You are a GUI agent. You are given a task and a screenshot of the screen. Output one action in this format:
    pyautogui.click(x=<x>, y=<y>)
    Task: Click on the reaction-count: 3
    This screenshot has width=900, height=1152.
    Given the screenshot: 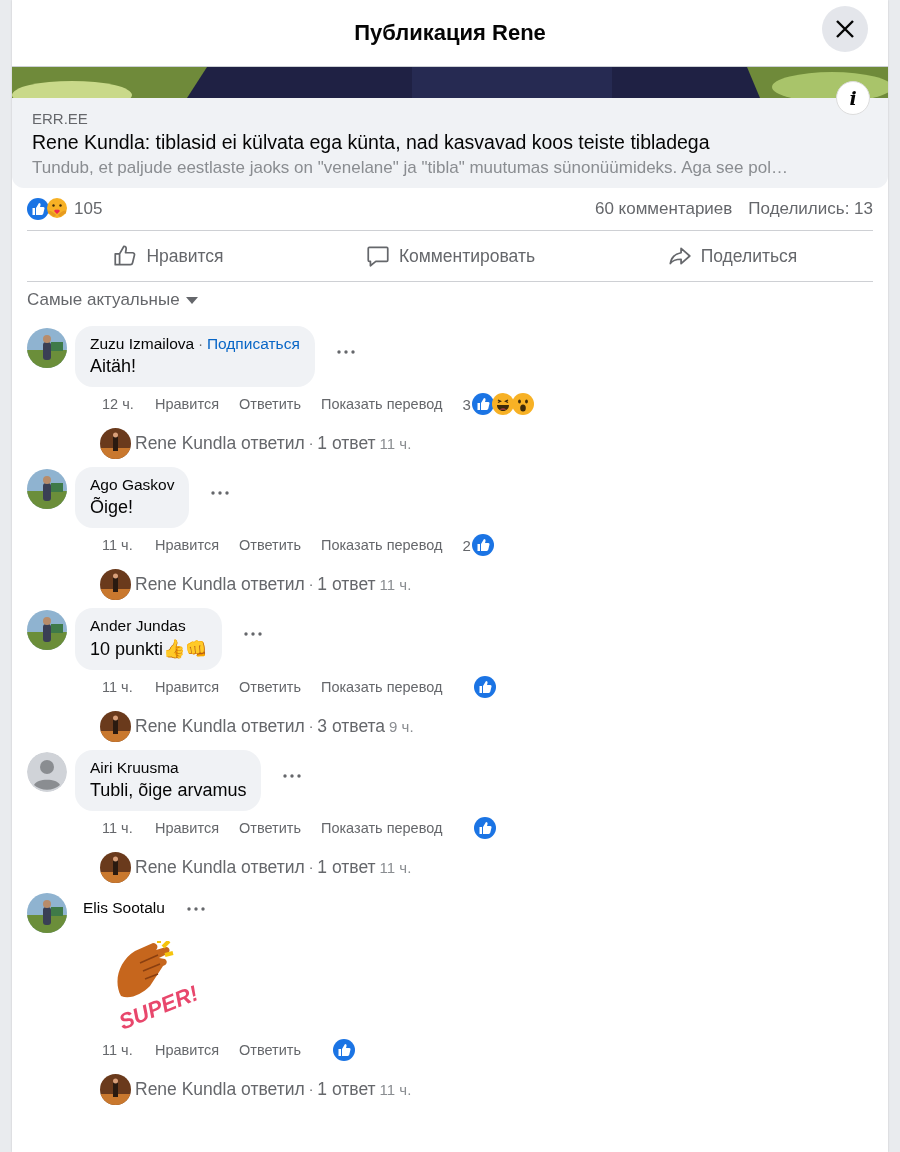 What is the action you would take?
    pyautogui.click(x=466, y=404)
    